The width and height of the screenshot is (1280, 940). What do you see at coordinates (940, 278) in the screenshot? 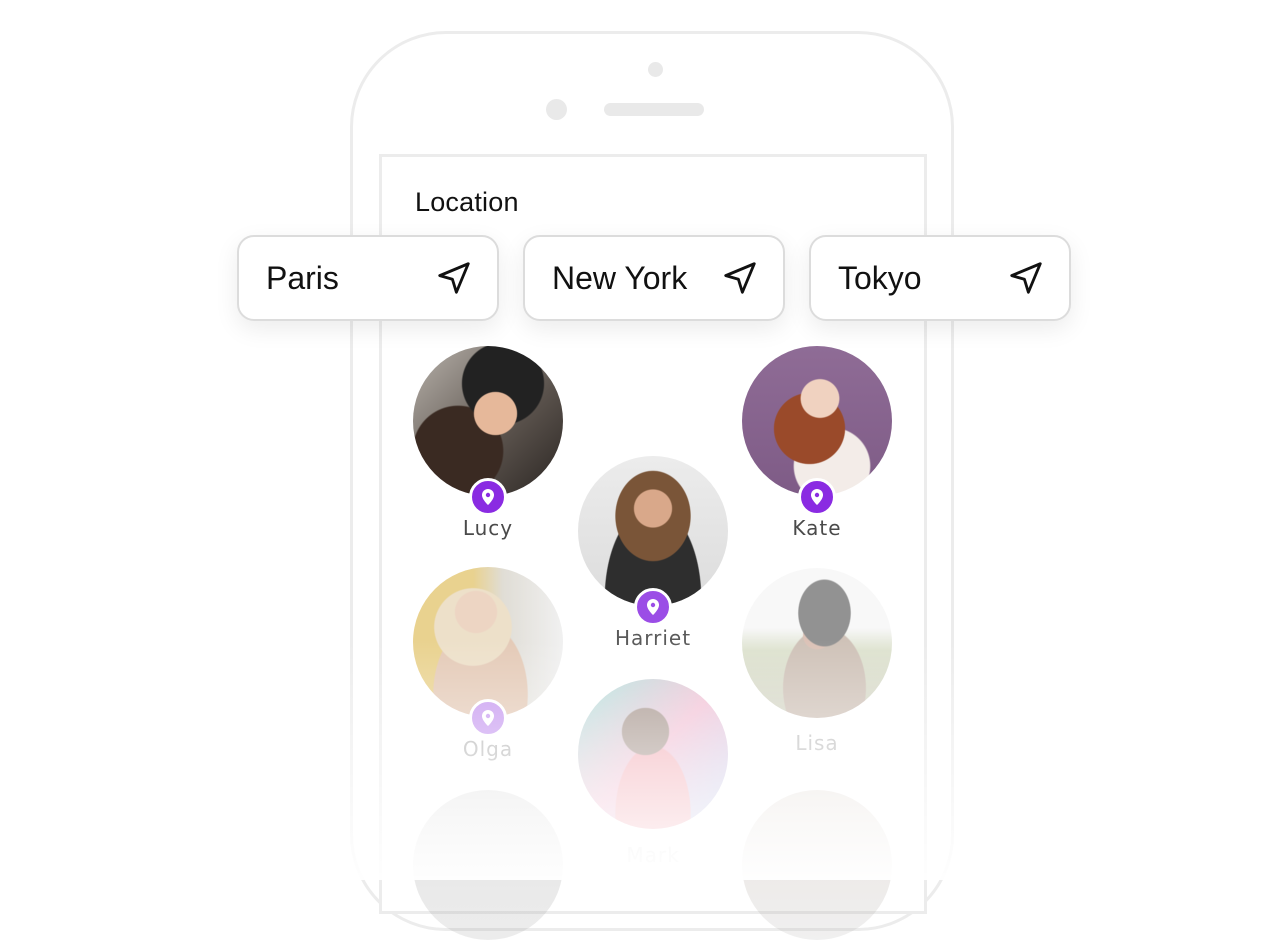
I see `location-card-tokyo: Tokyo` at bounding box center [940, 278].